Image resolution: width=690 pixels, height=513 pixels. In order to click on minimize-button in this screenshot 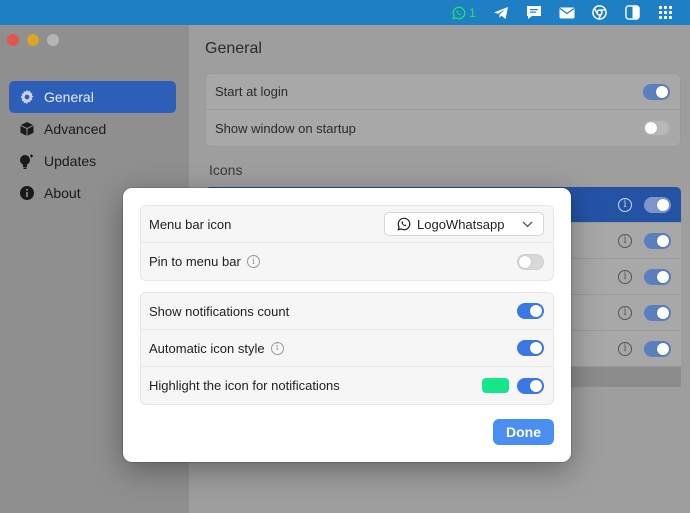, I will do `click(33, 40)`.